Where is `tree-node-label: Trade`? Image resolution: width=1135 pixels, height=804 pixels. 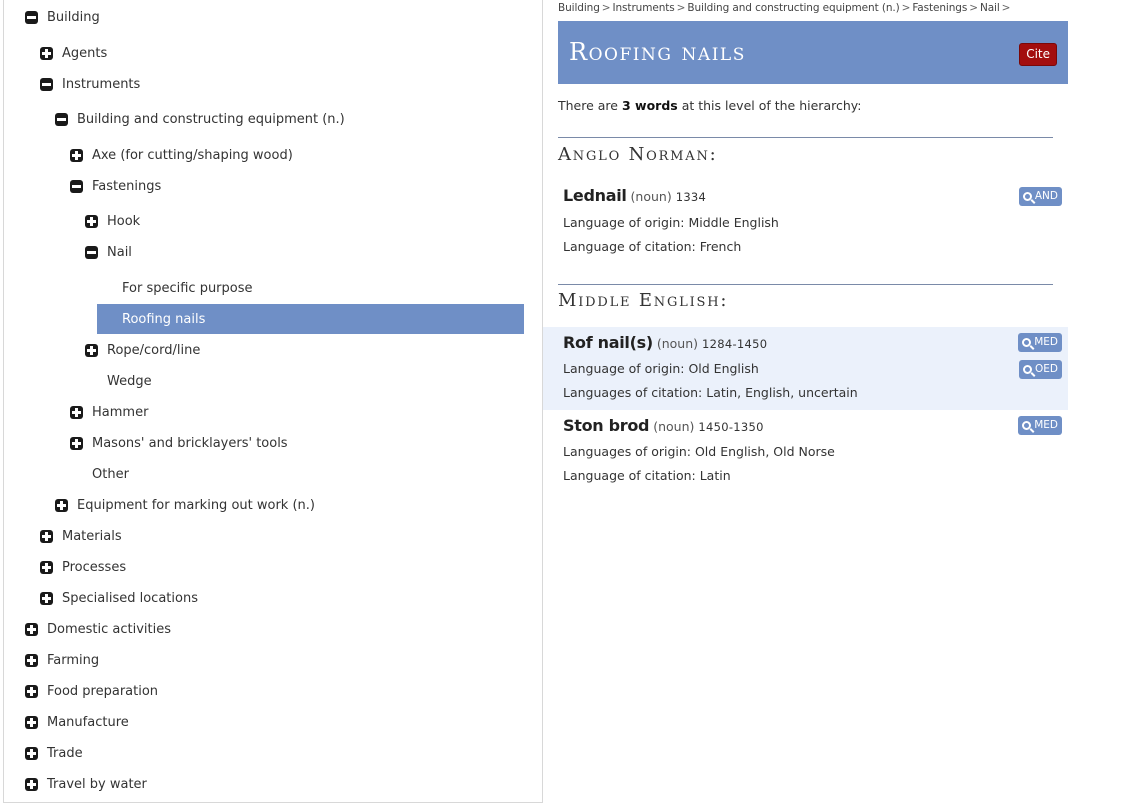
tree-node-label: Trade is located at coordinates (65, 753).